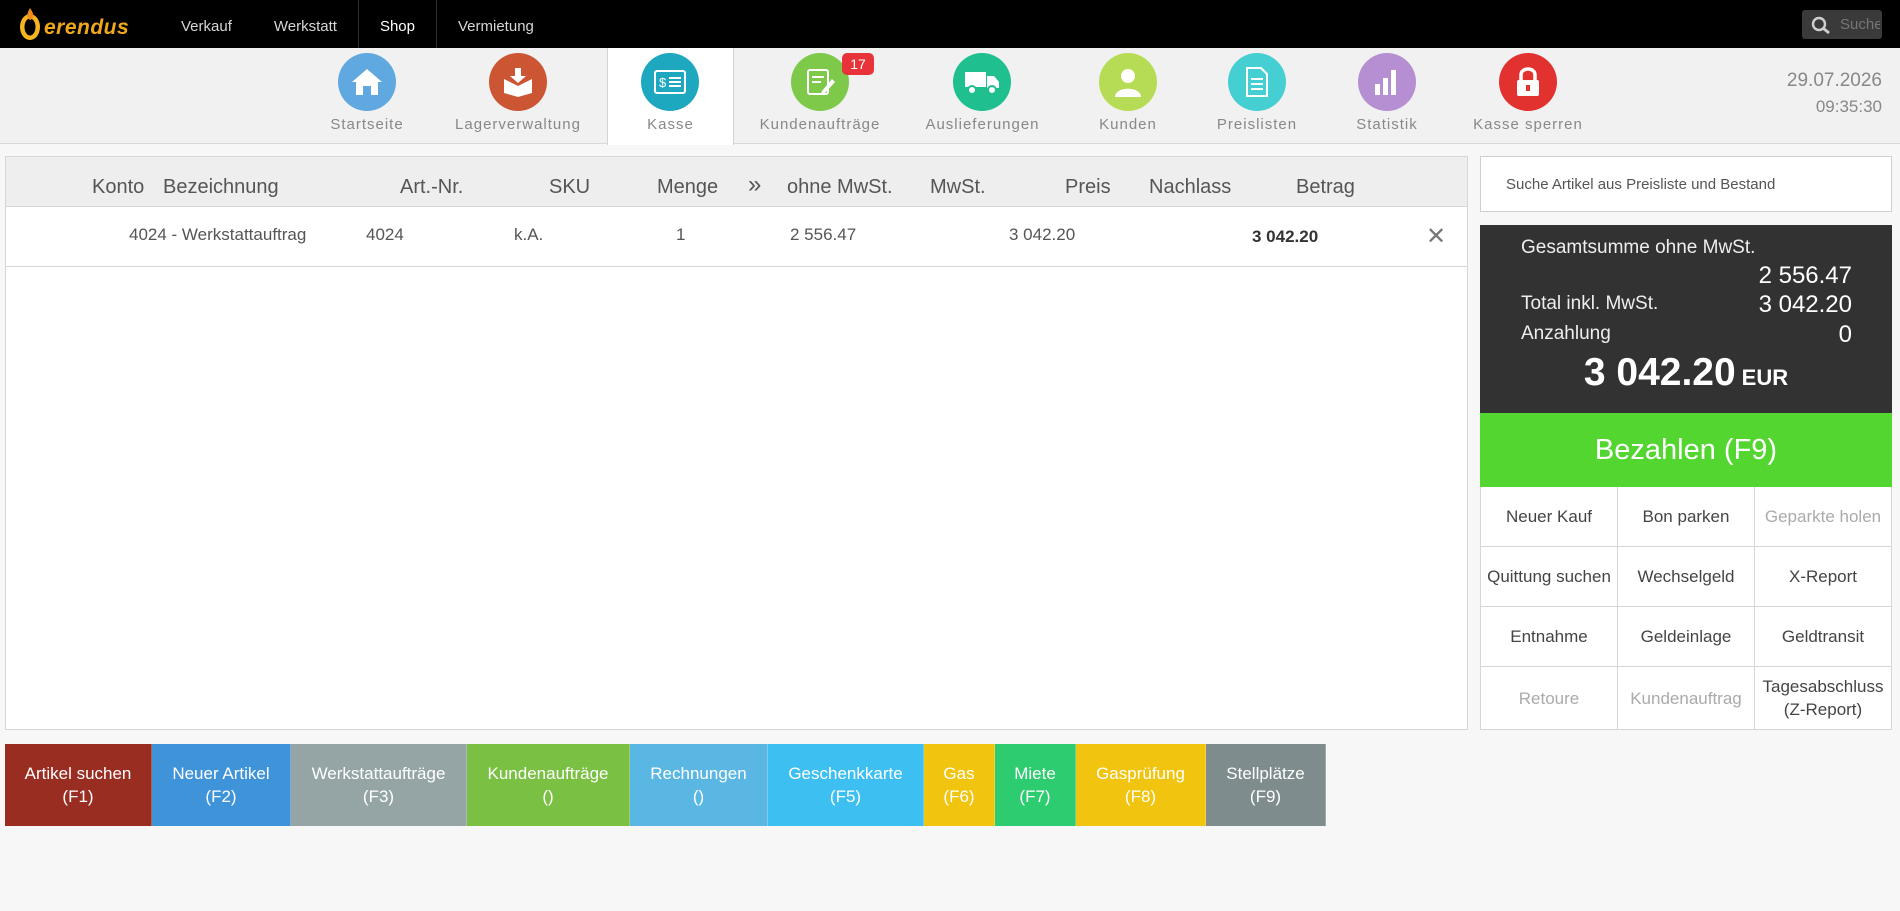 The image size is (1900, 911). What do you see at coordinates (680, 235) in the screenshot?
I see `cell-menge: 1` at bounding box center [680, 235].